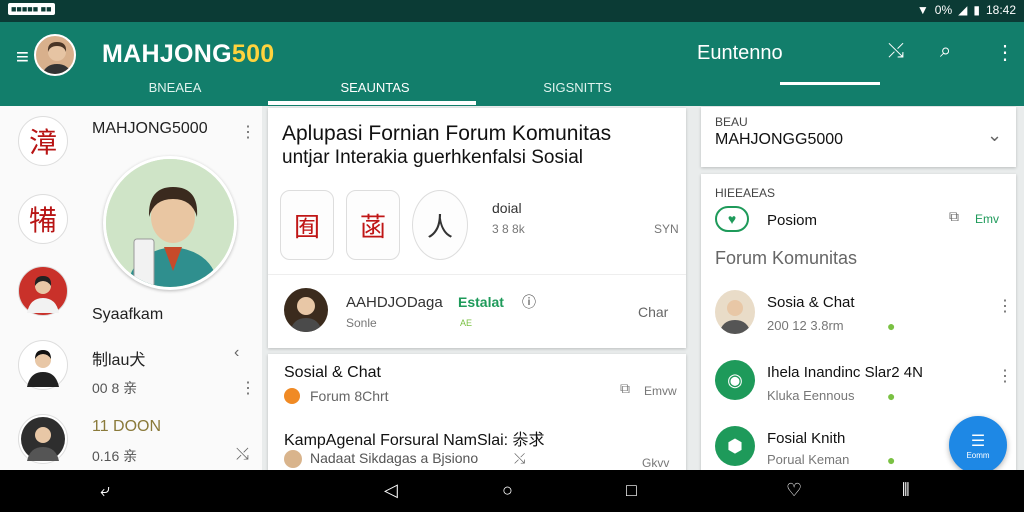 This screenshot has width=1024, height=512. I want to click on shield-icon: ⬢, so click(735, 446).